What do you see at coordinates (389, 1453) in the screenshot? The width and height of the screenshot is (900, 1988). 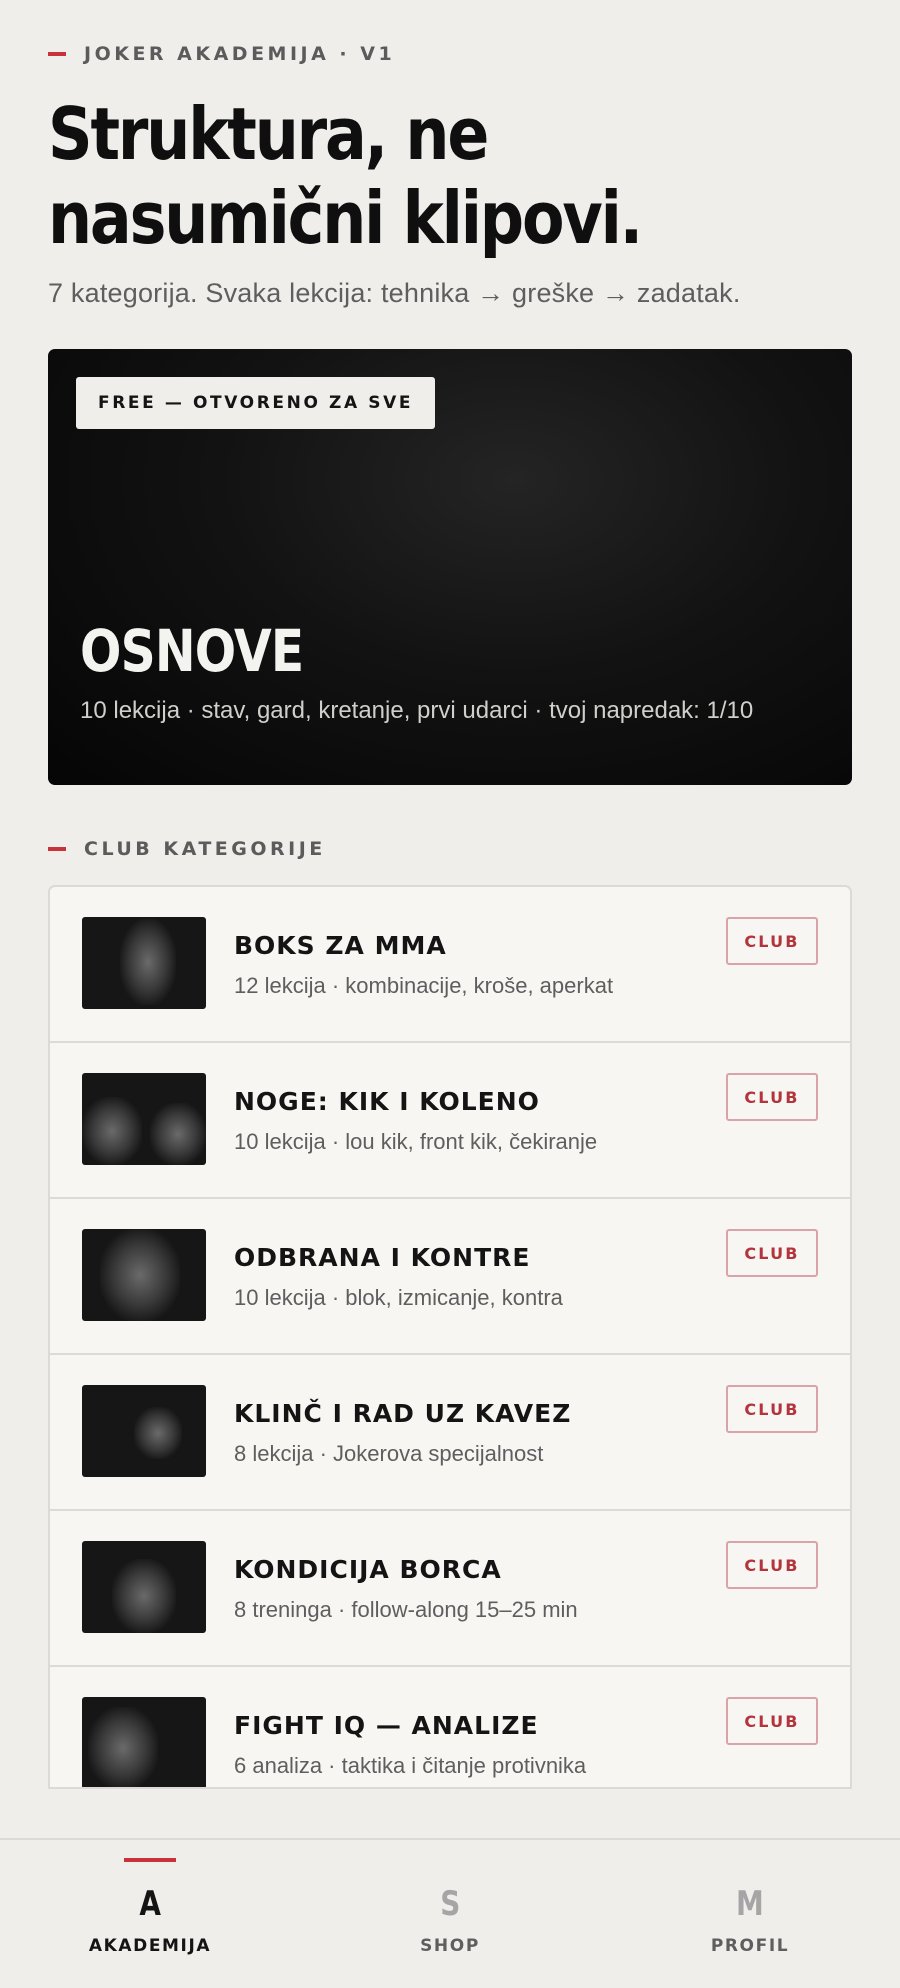 I see `category-meta: 8 lekcija · Jokerova specijalnost` at bounding box center [389, 1453].